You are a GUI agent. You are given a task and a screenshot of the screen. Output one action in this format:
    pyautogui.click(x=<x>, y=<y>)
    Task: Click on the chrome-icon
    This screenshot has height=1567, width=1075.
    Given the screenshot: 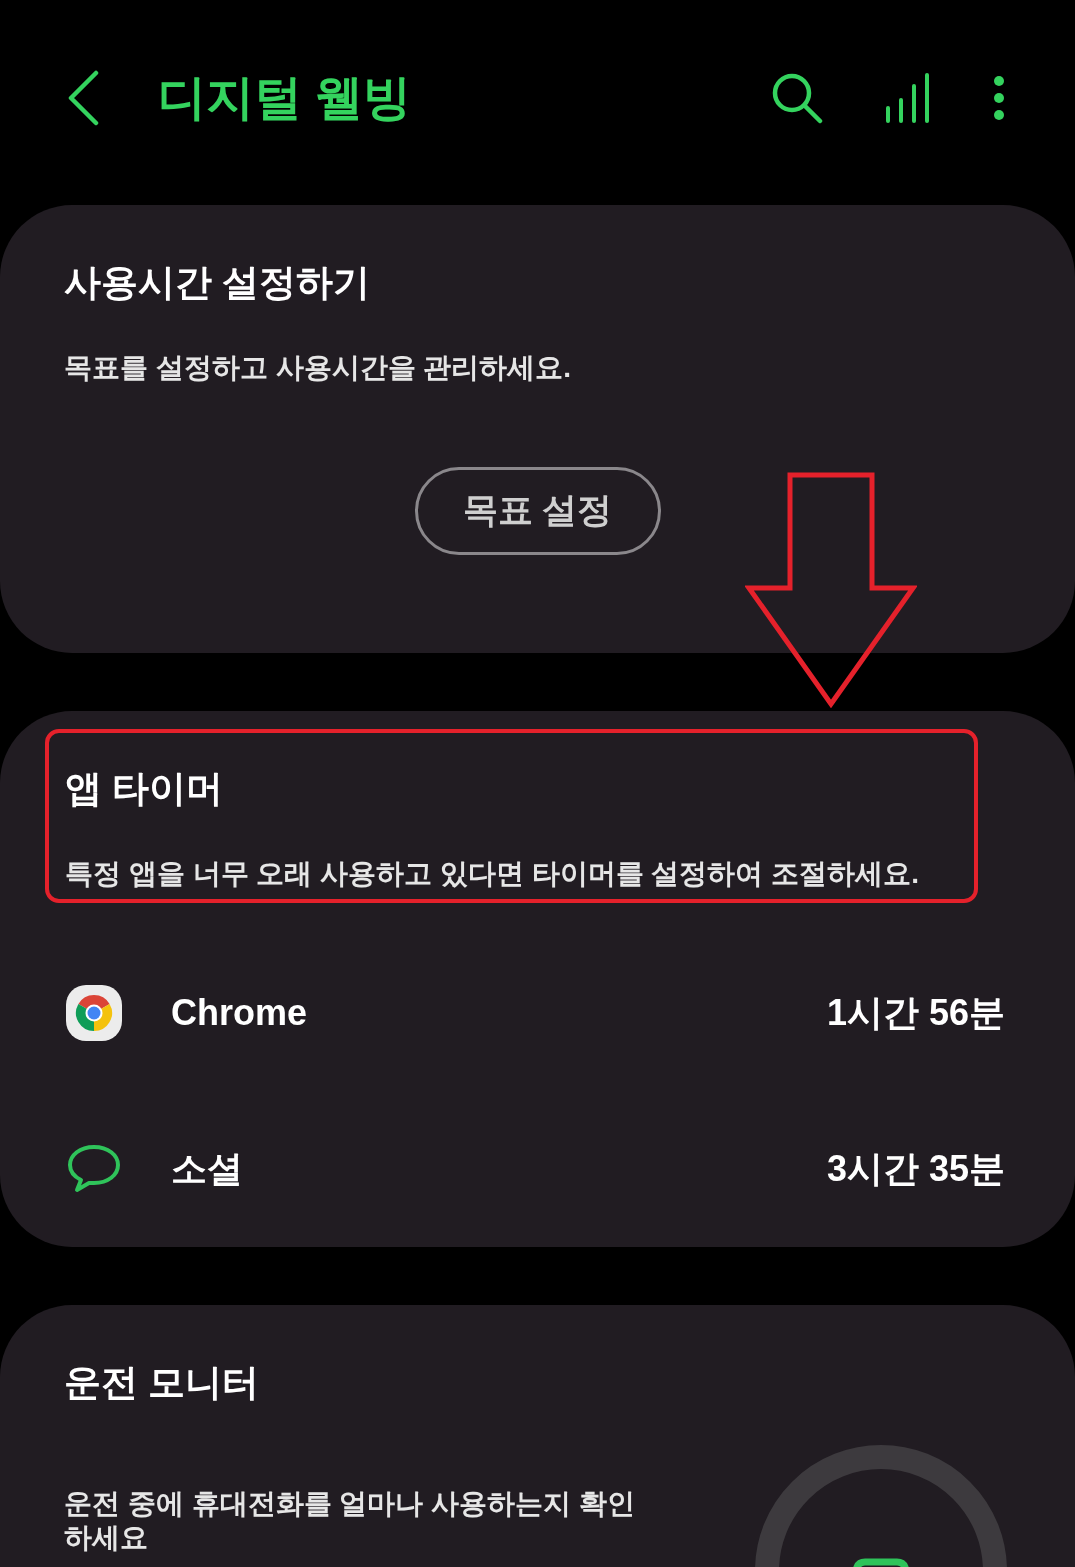 What is the action you would take?
    pyautogui.click(x=94, y=1013)
    